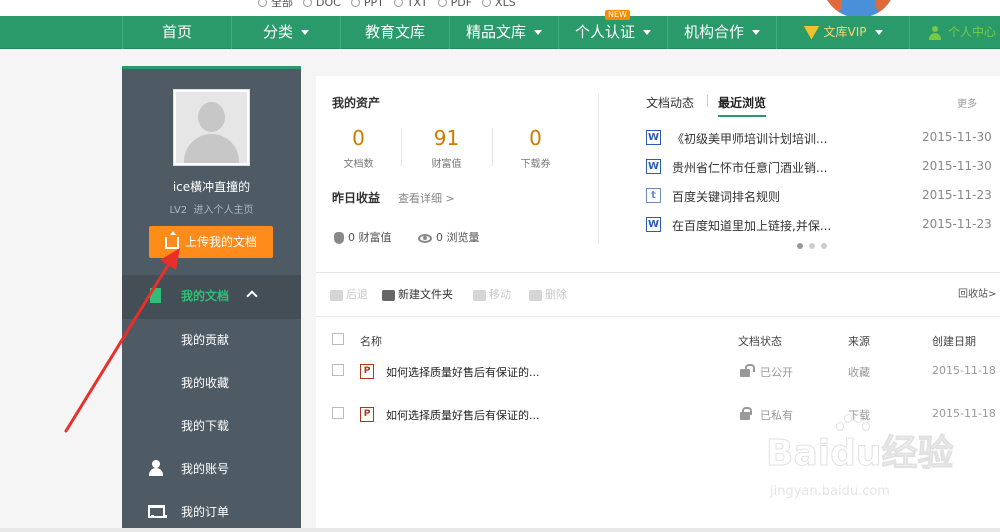  What do you see at coordinates (356, 103) in the screenshot?
I see `assets-title: 我的资产` at bounding box center [356, 103].